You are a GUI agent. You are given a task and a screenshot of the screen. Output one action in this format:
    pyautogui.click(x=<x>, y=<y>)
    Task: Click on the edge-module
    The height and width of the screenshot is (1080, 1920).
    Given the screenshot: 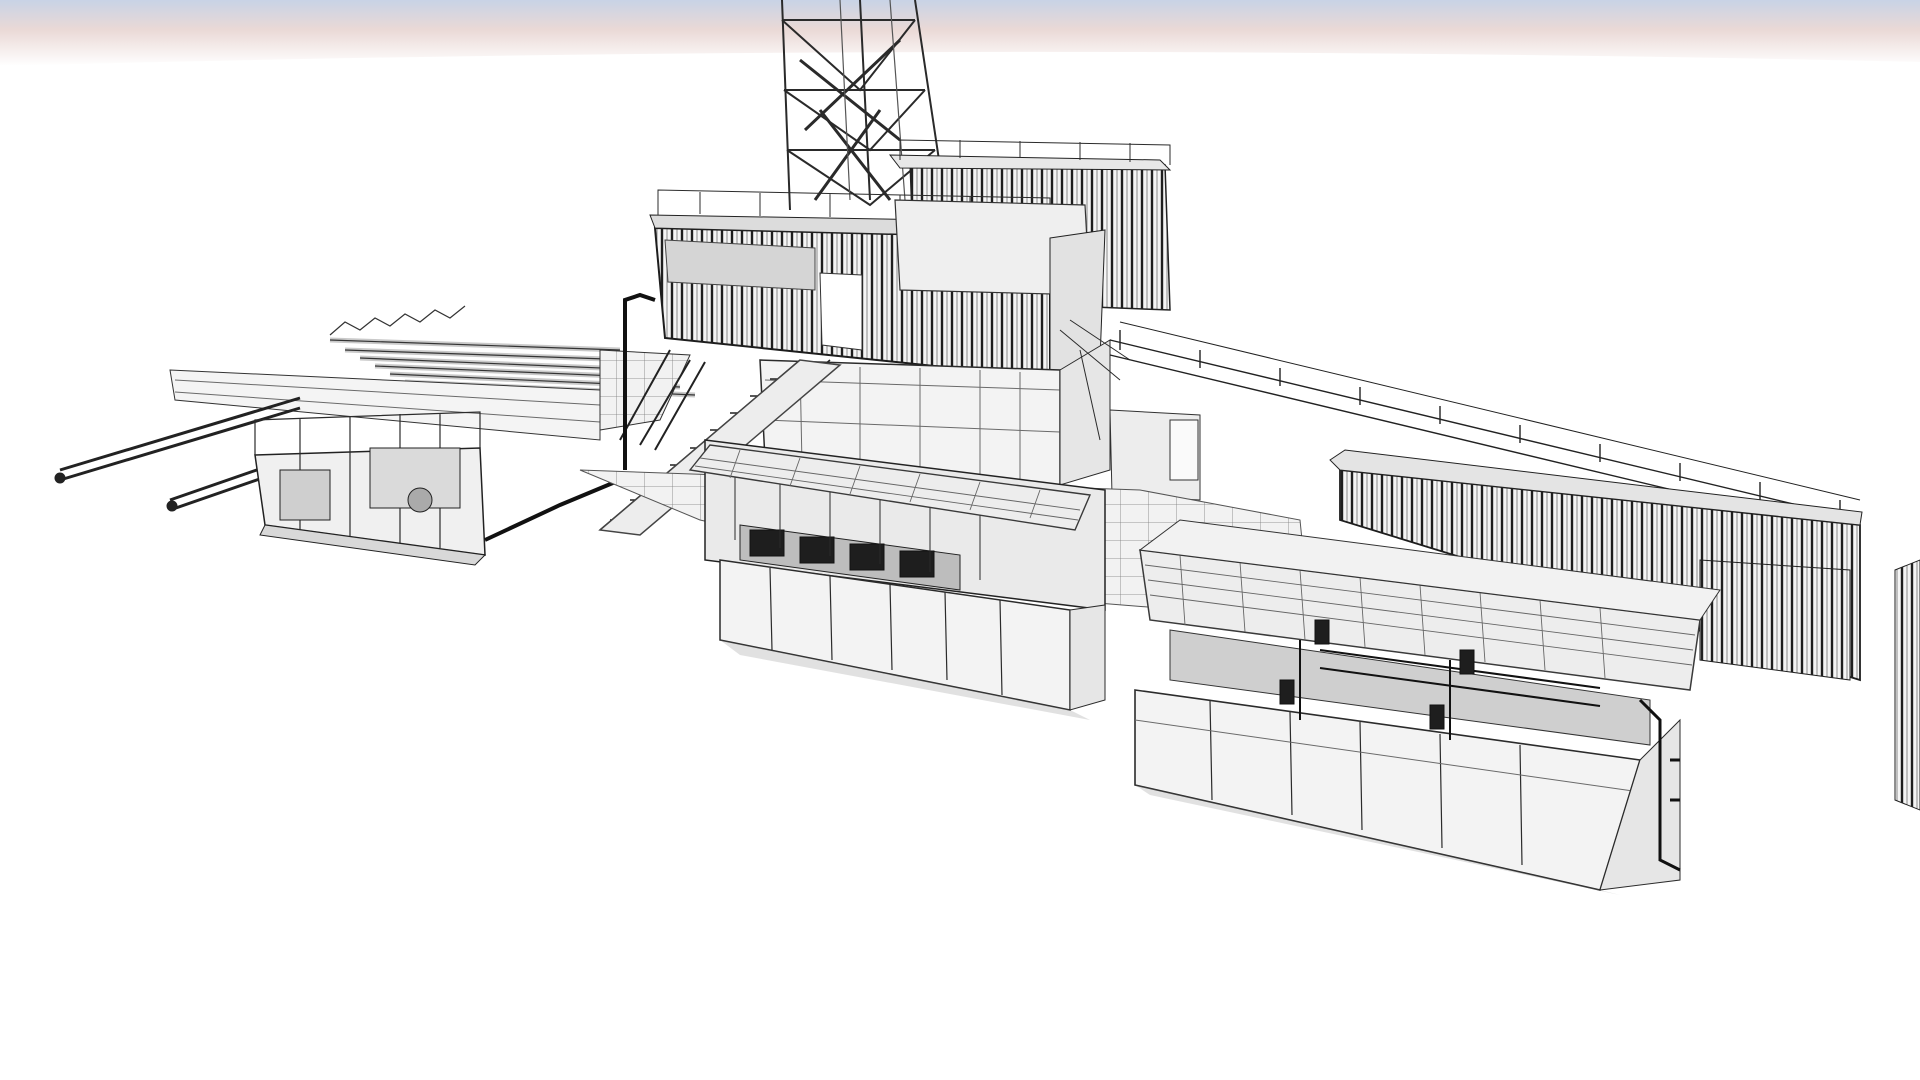 What is the action you would take?
    pyautogui.click(x=1907, y=685)
    